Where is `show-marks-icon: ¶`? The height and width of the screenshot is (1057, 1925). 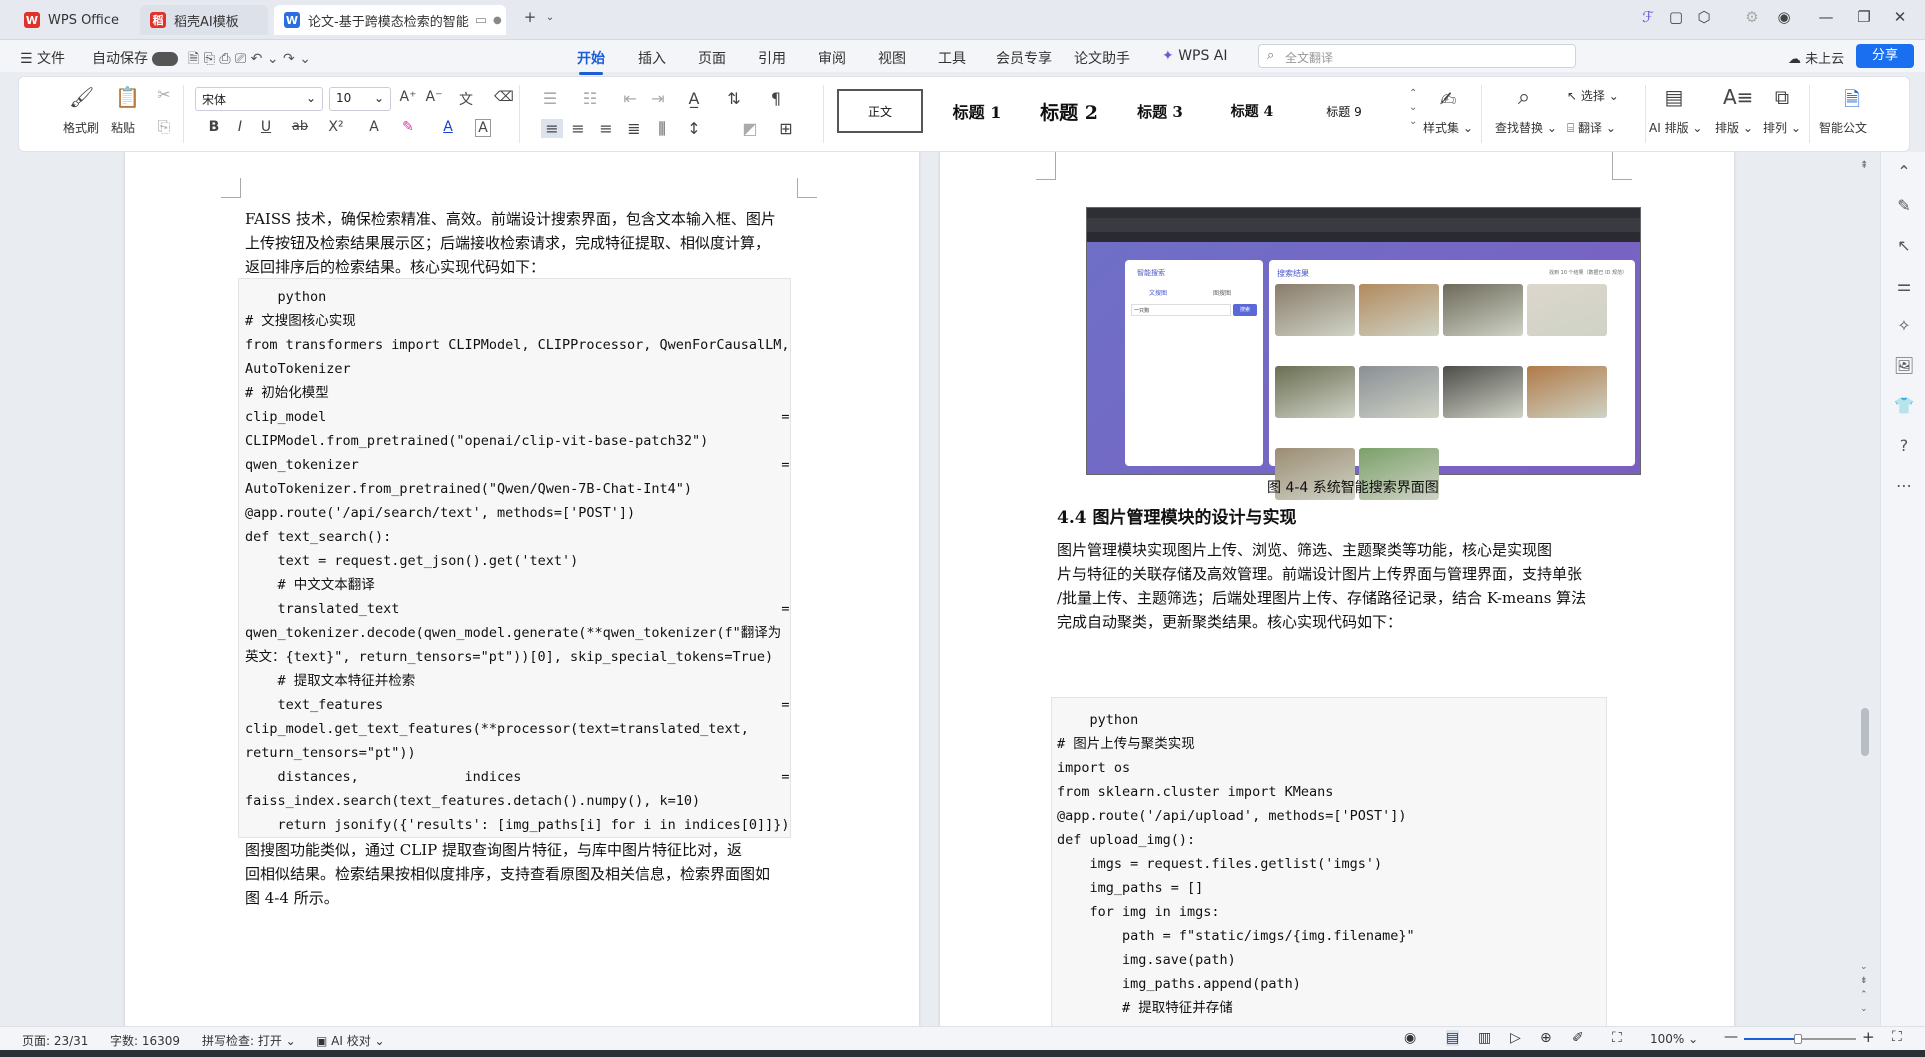 show-marks-icon: ¶ is located at coordinates (776, 98).